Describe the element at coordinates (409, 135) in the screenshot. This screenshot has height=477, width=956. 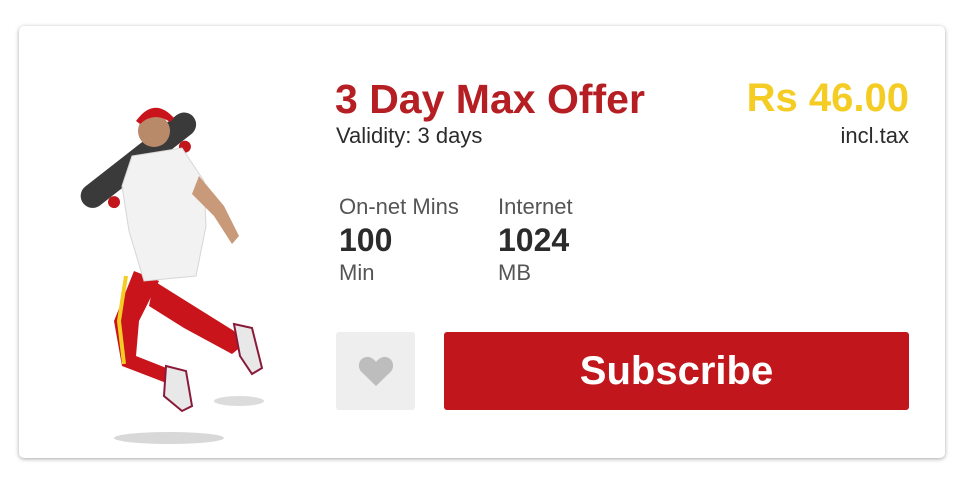
I see `offer-validity: Validity: 3 days` at that location.